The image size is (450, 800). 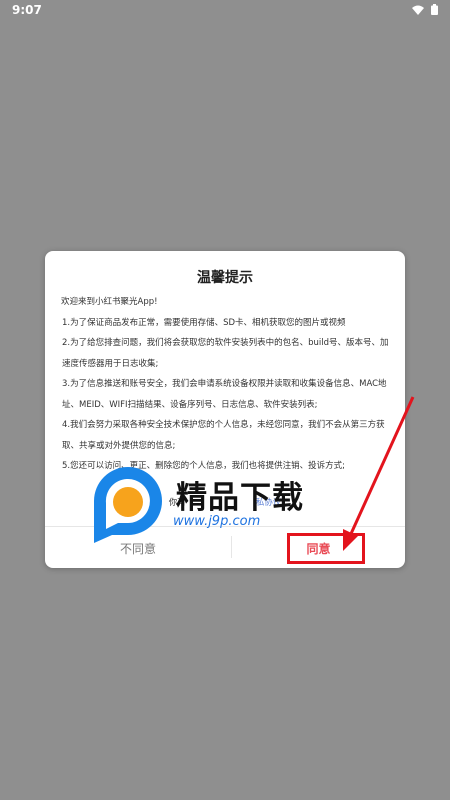 What do you see at coordinates (379, 473) in the screenshot?
I see `annotation-arrow` at bounding box center [379, 473].